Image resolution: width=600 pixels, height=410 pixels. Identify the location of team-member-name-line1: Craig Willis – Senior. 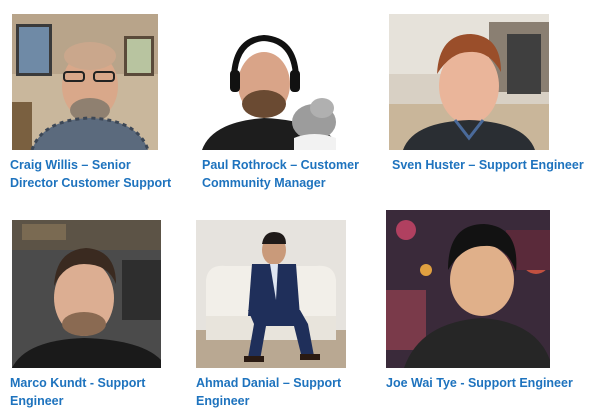
(70, 165).